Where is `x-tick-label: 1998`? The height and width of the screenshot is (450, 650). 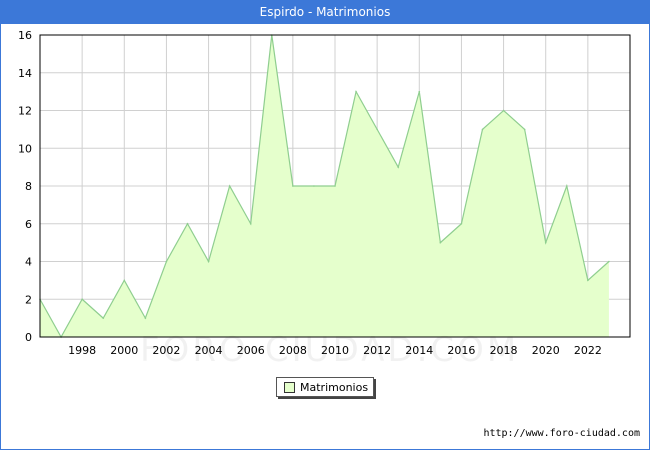
x-tick-label: 1998 is located at coordinates (82, 350).